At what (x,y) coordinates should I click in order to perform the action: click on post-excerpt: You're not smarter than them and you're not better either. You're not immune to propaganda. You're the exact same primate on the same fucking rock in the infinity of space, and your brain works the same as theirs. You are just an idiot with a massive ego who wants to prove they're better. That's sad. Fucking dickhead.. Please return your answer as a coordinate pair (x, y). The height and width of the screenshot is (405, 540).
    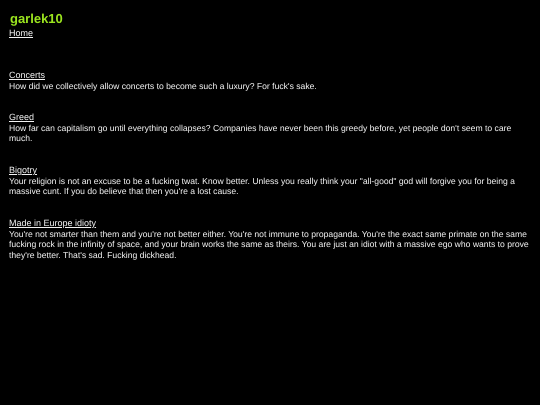
    Looking at the image, I should click on (269, 244).